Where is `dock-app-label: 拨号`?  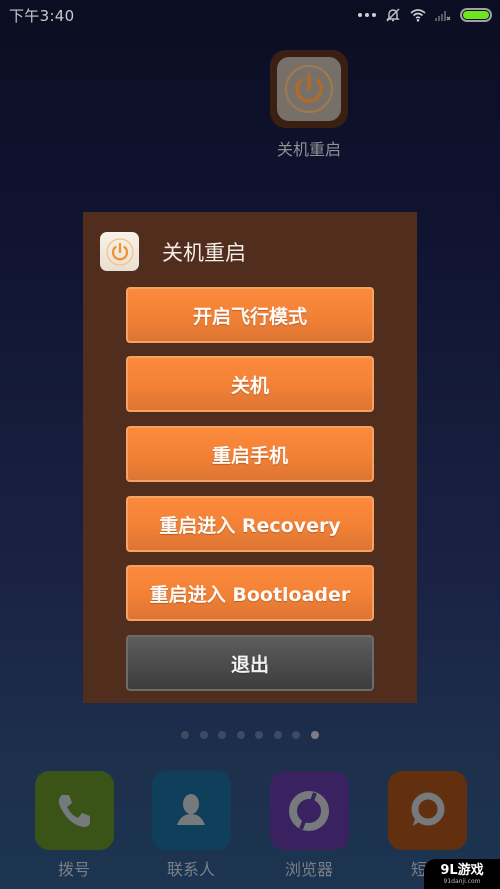
dock-app-label: 拨号 is located at coordinates (73, 869).